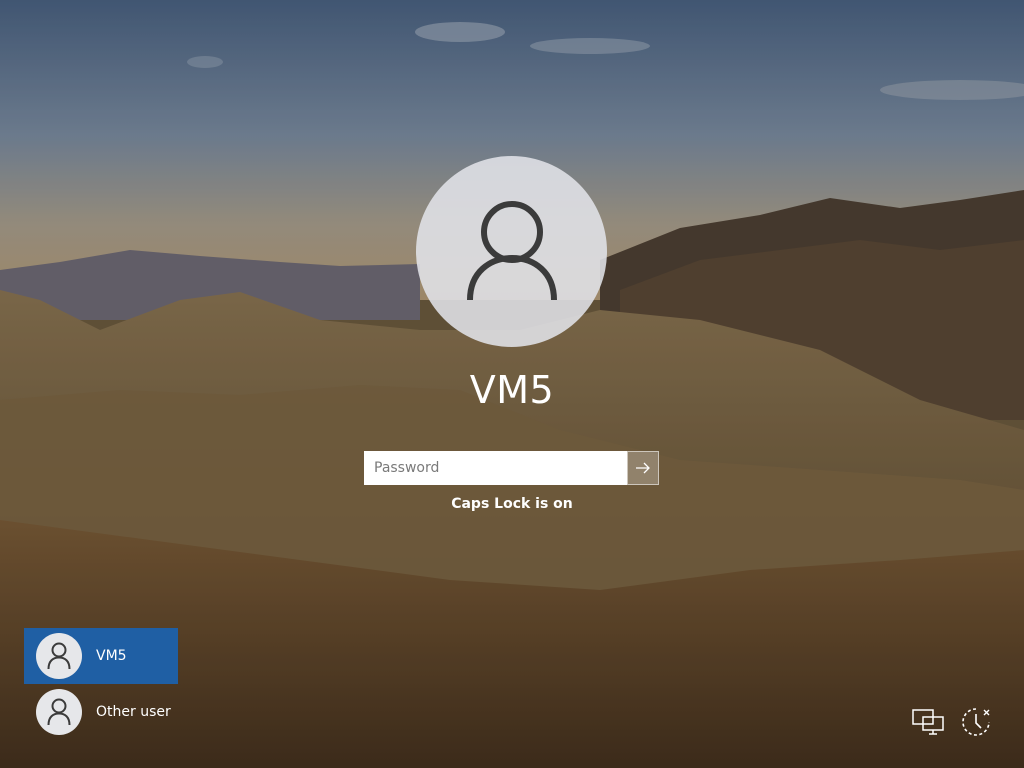 This screenshot has width=1024, height=768. I want to click on user-list-item-vm5: VM5, so click(101, 656).